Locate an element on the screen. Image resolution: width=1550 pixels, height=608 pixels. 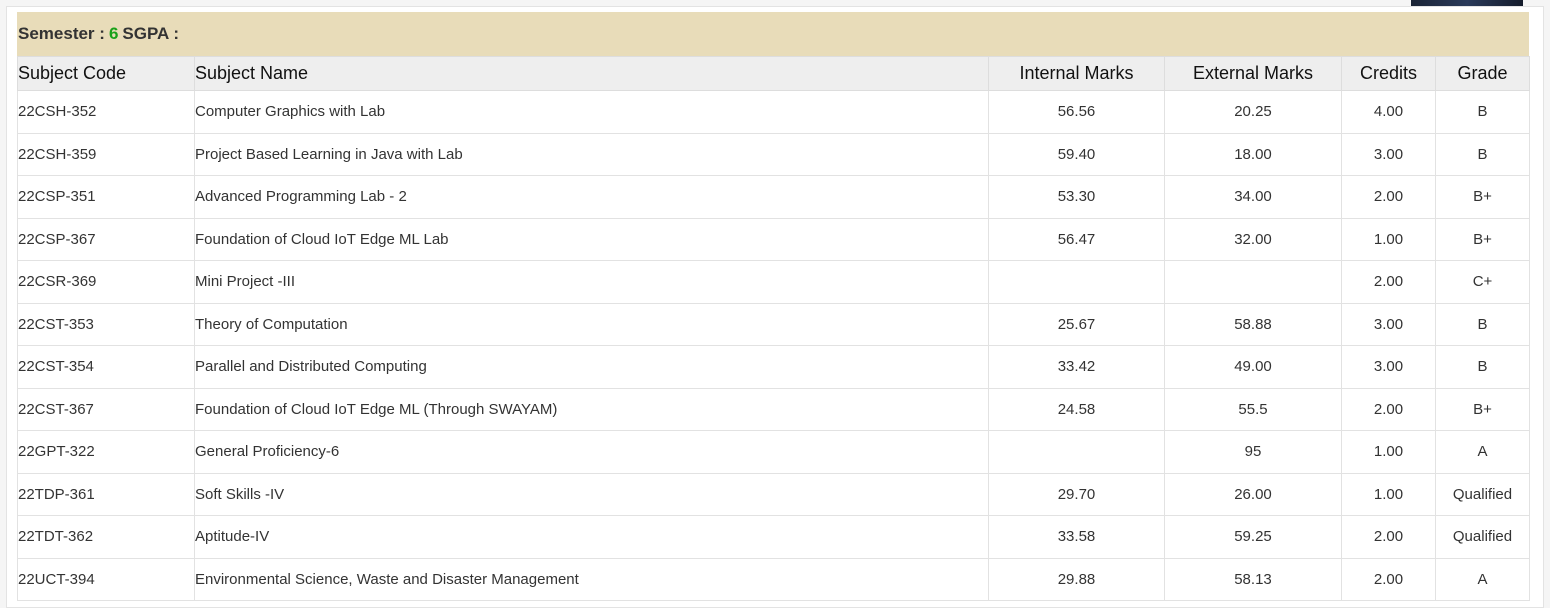
subject-name-cell: Soft Skills -IV is located at coordinates (591, 494).